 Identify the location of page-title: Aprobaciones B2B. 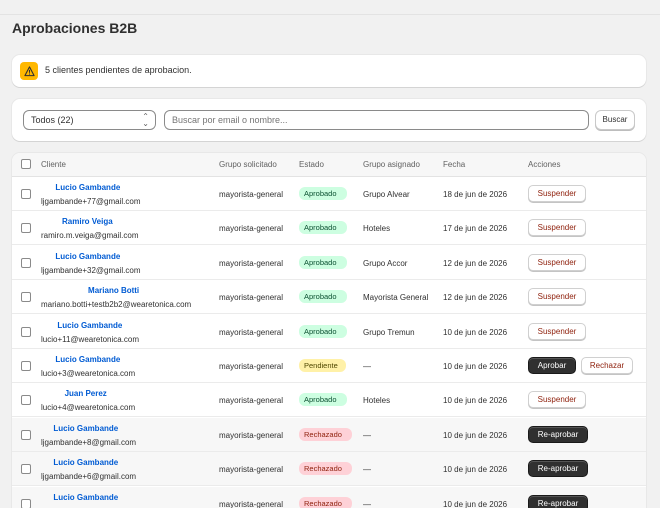
(75, 28).